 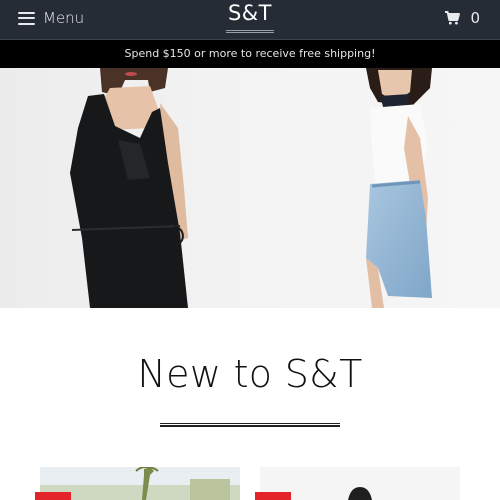 I want to click on cart-button: 0, so click(x=462, y=18).